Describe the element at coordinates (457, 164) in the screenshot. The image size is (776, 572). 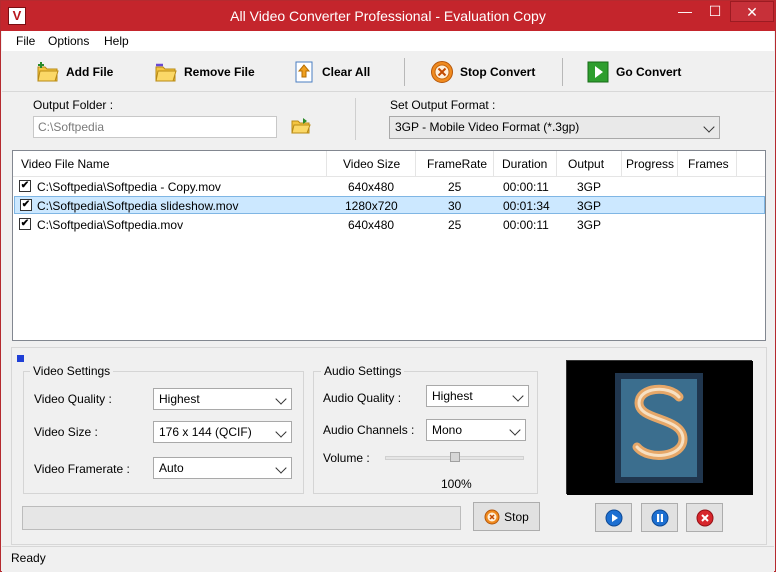
I see `column-framerate: FrameRate` at that location.